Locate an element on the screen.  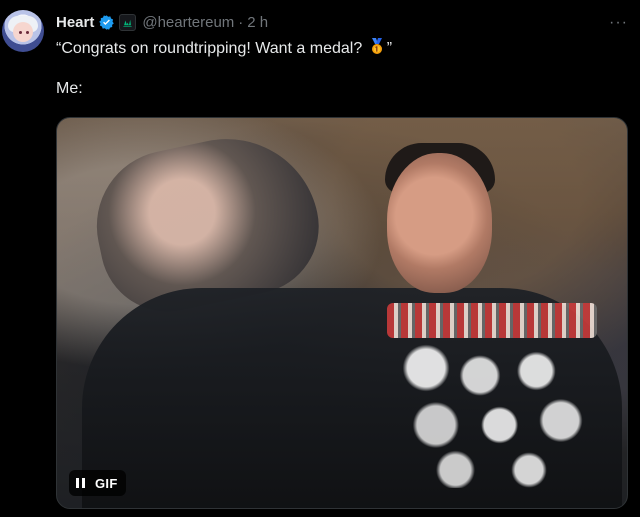
tweet-text-quote-end: ” is located at coordinates (389, 48).